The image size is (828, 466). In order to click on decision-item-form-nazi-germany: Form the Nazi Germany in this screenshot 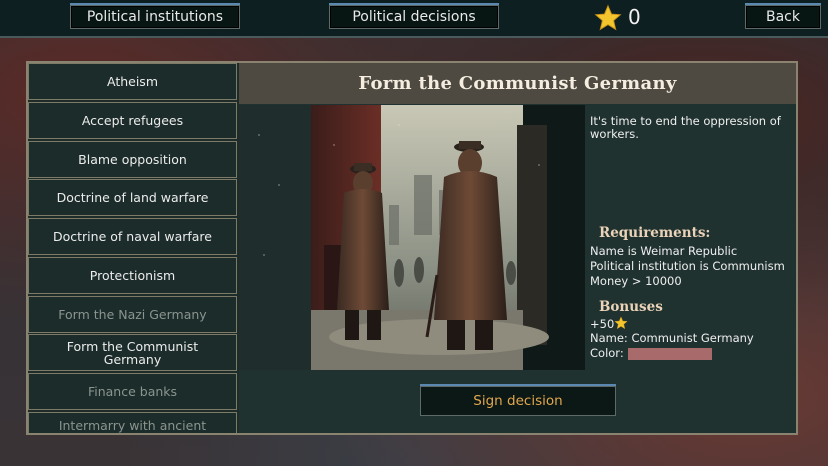, I will do `click(132, 314)`.